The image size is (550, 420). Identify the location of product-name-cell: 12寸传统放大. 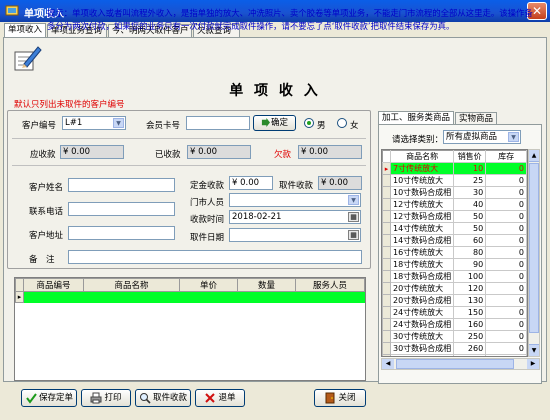
(422, 204).